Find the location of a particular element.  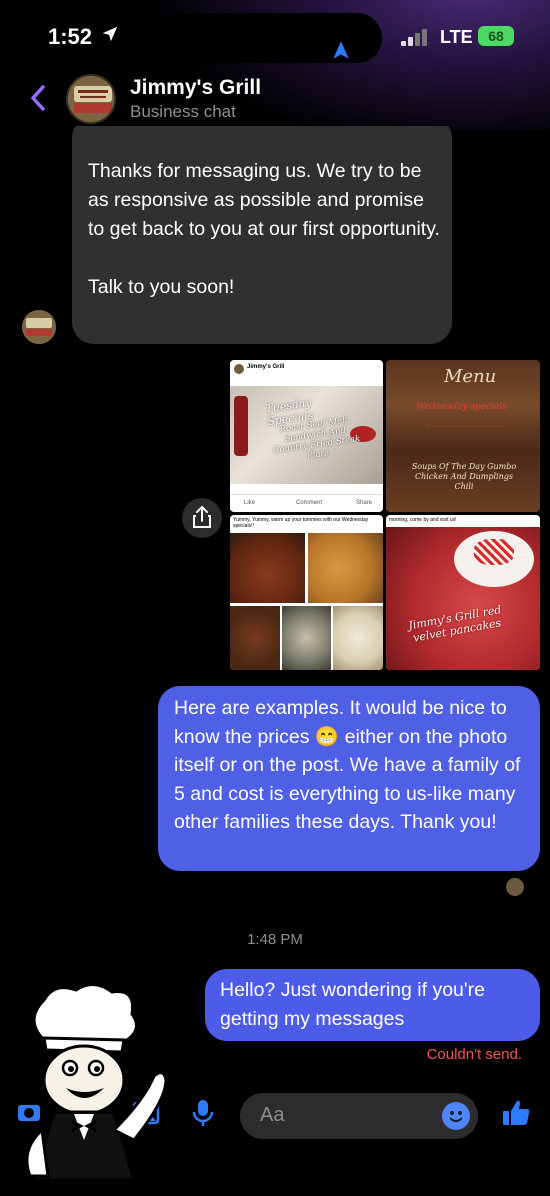

post3-caption: morning, come by and visit us! is located at coordinates (423, 520).